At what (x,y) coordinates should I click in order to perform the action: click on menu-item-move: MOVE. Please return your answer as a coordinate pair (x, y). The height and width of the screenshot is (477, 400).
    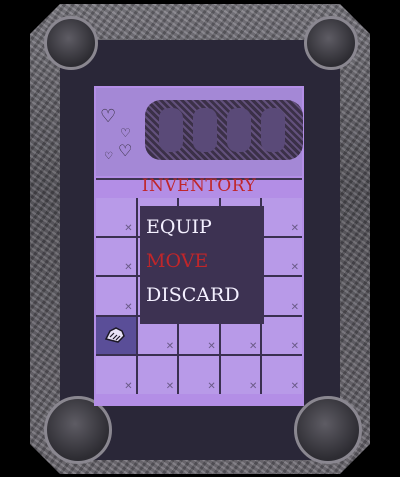
    Looking at the image, I should click on (177, 261).